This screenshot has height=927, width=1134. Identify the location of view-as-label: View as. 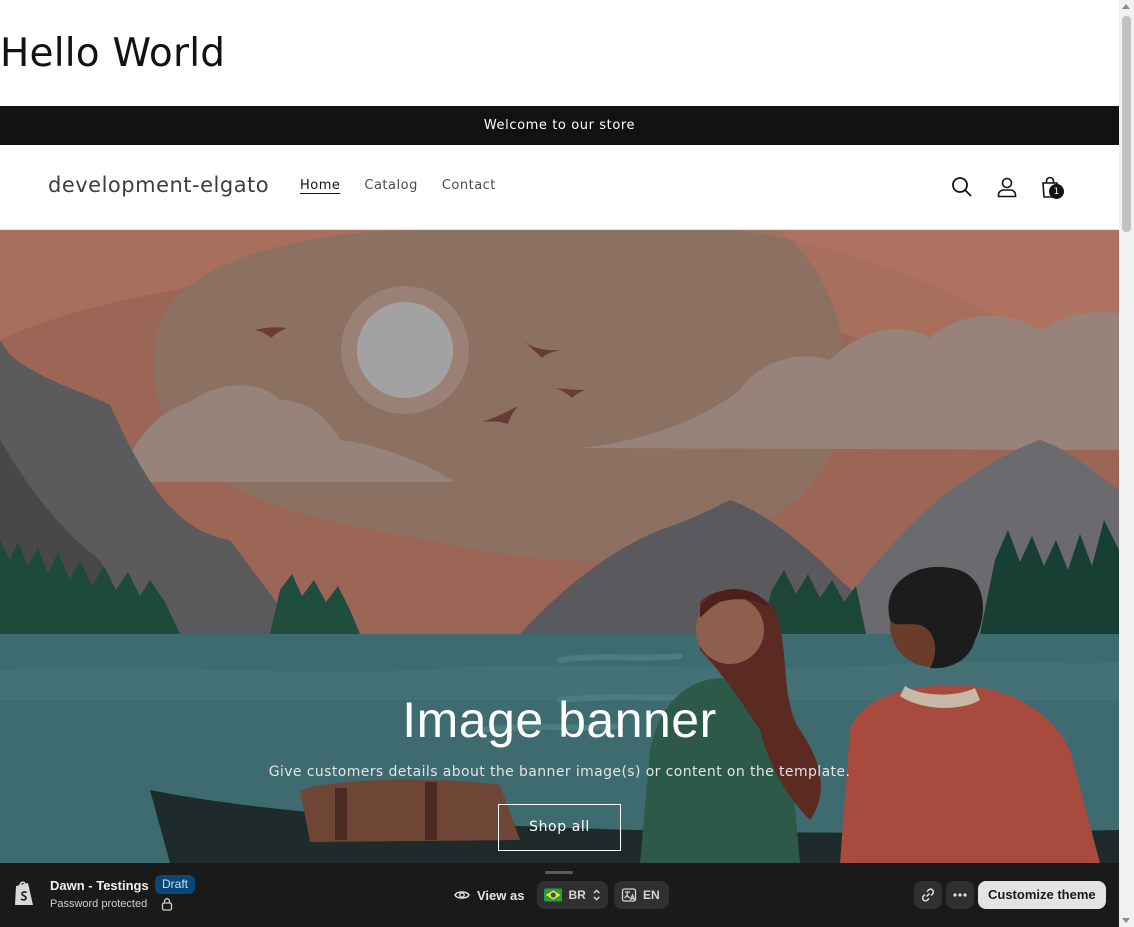
(501, 895).